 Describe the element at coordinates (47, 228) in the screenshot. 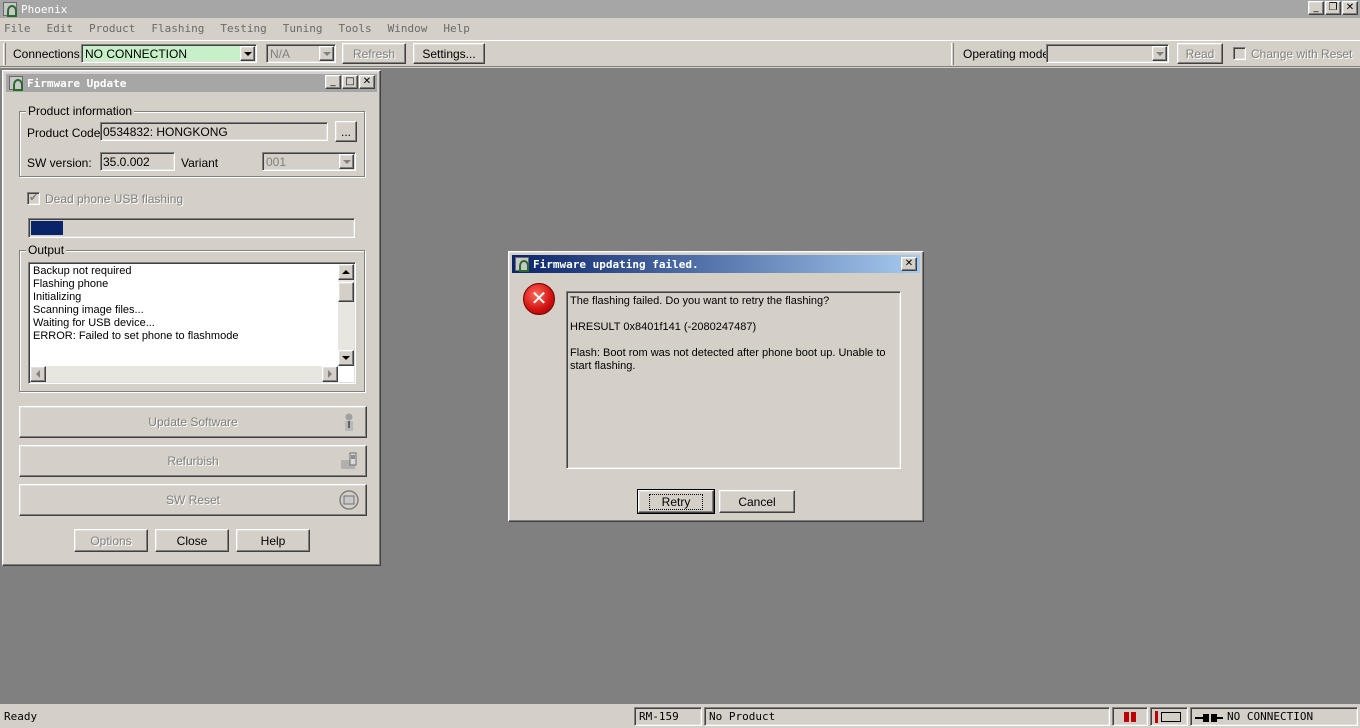

I see `progress-fill` at that location.